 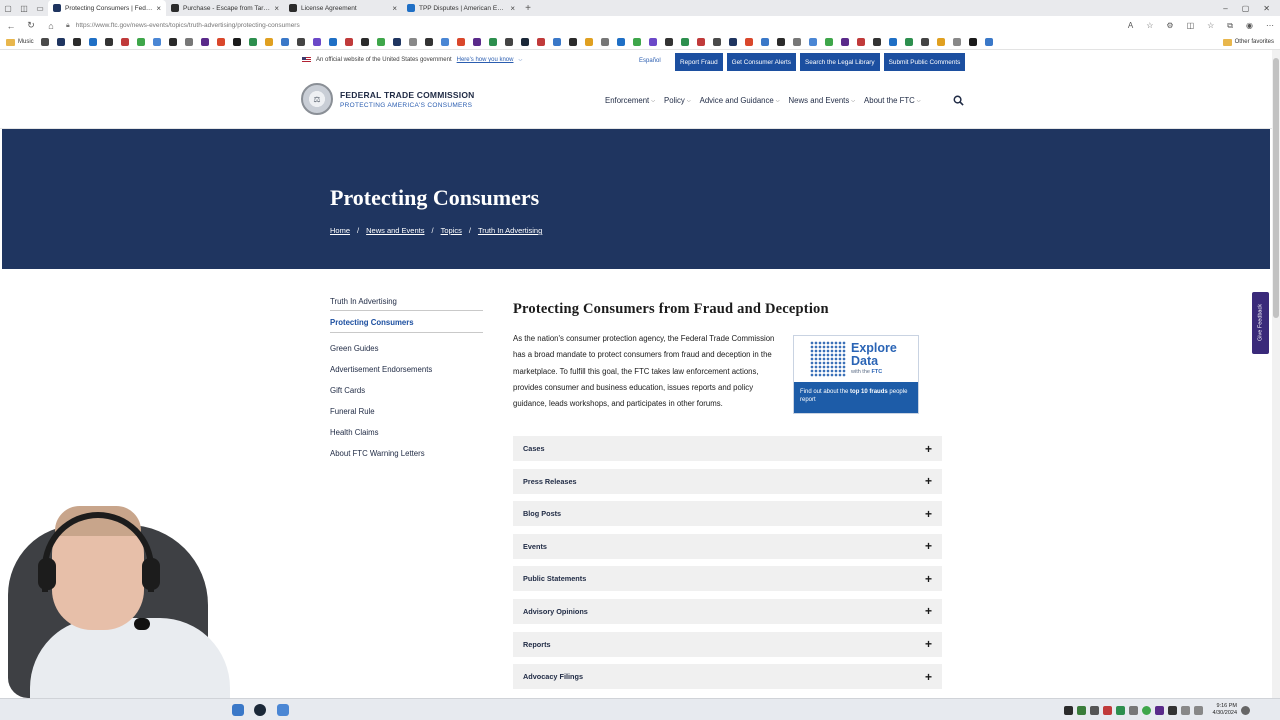 What do you see at coordinates (1210, 26) in the screenshot?
I see `favorites-icon: ☆` at bounding box center [1210, 26].